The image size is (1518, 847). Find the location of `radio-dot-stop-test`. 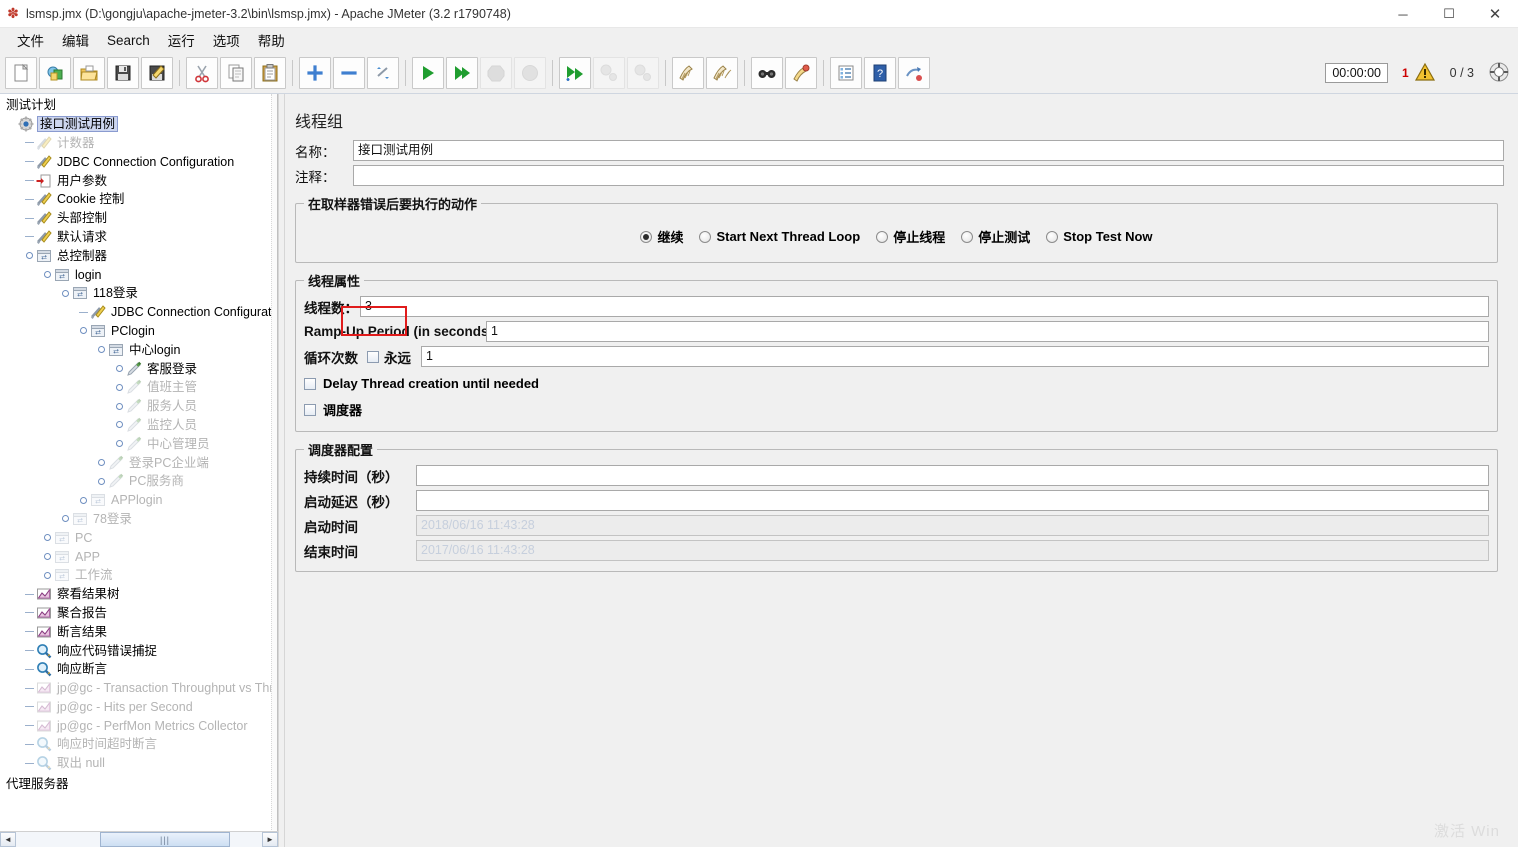

radio-dot-stop-test is located at coordinates (967, 236).